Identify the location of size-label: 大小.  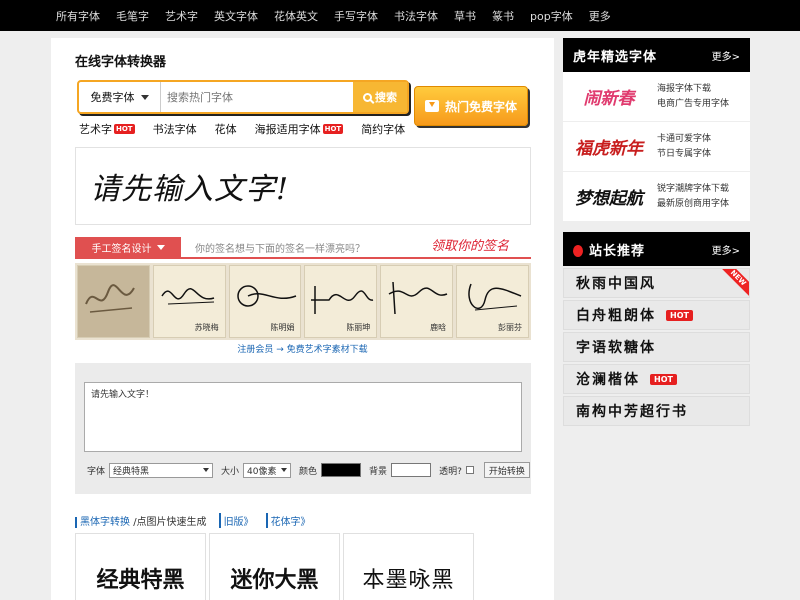
(230, 471).